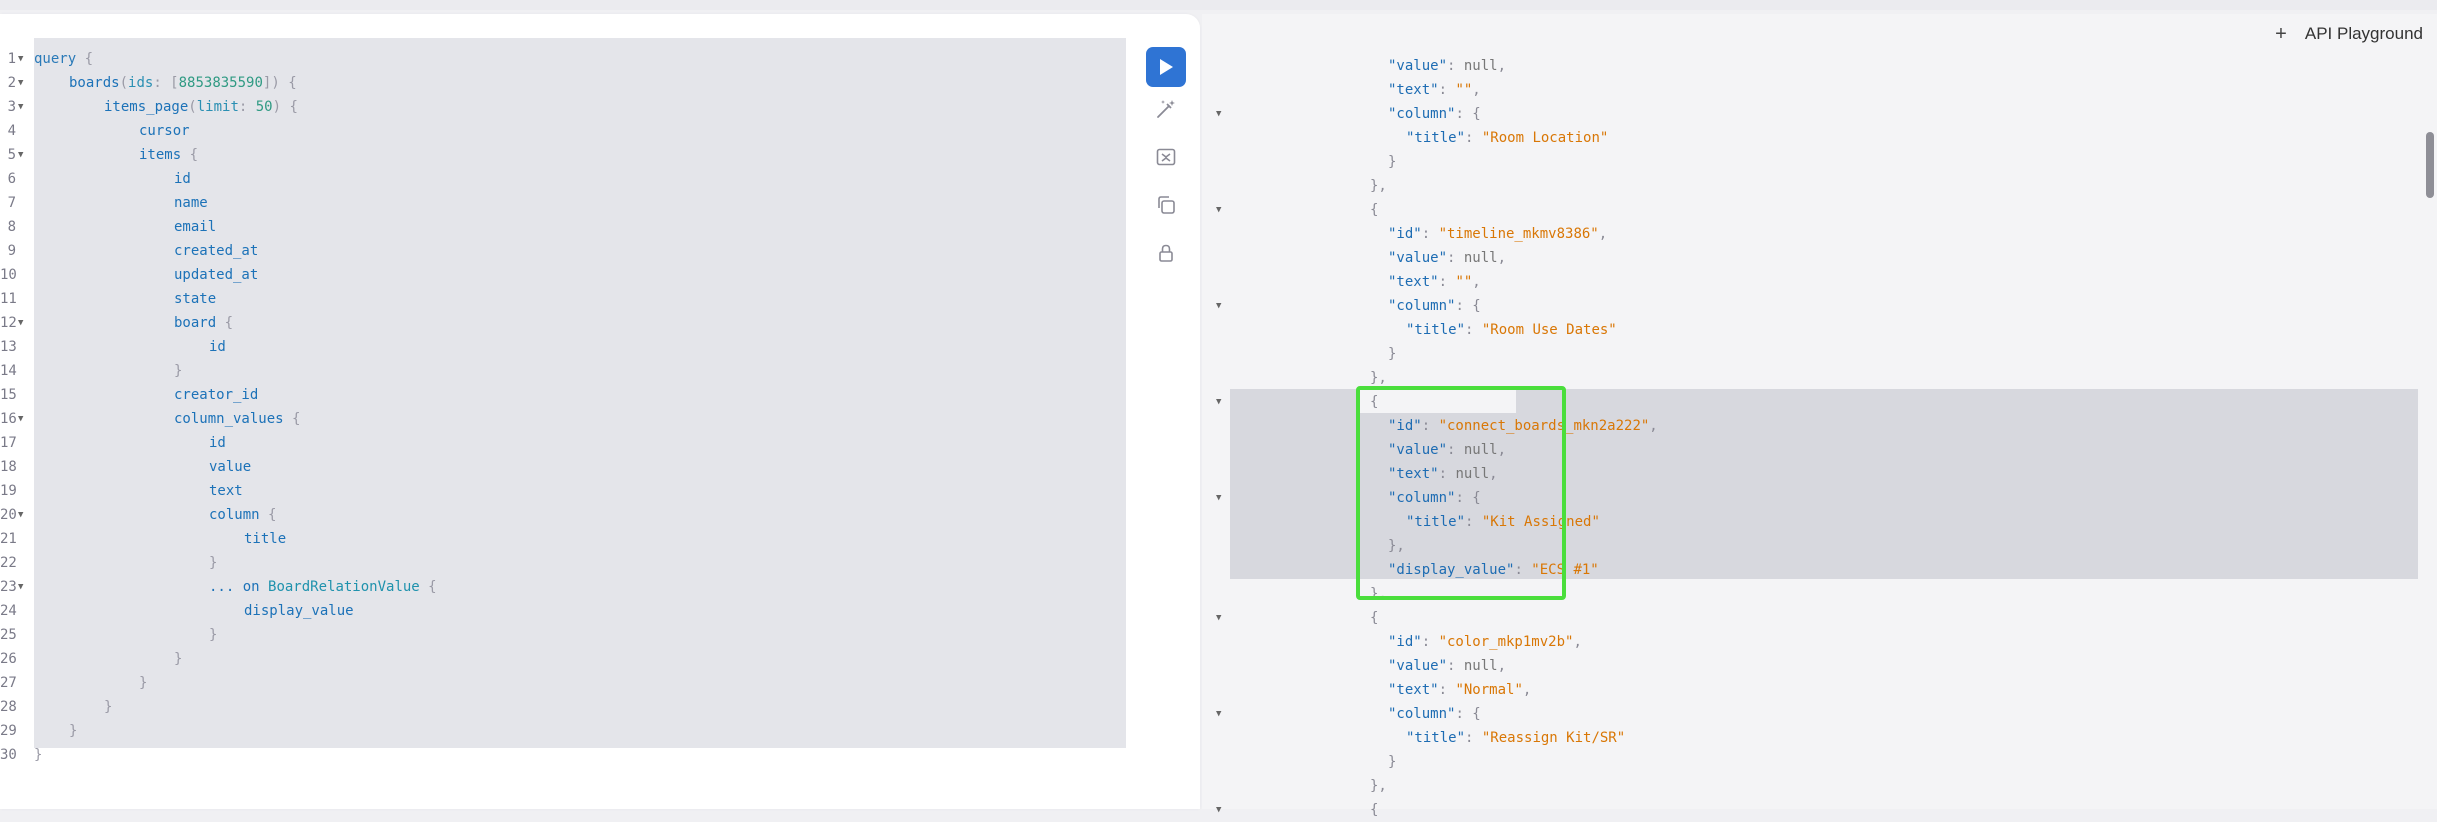  Describe the element at coordinates (201, 107) in the screenshot. I see `code-line: items_page(limit: 50) {` at that location.